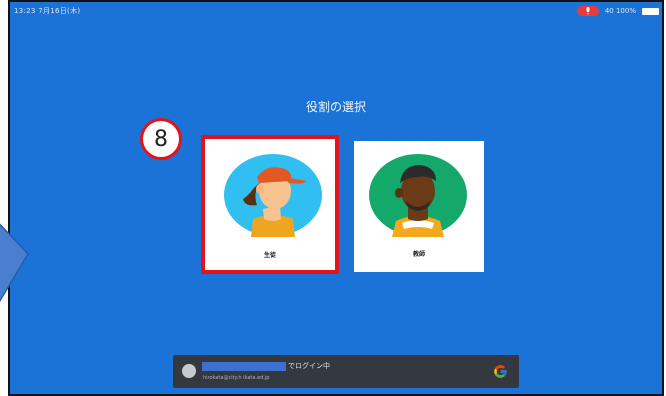  Describe the element at coordinates (500, 371) in the screenshot. I see `google-g-icon` at that location.